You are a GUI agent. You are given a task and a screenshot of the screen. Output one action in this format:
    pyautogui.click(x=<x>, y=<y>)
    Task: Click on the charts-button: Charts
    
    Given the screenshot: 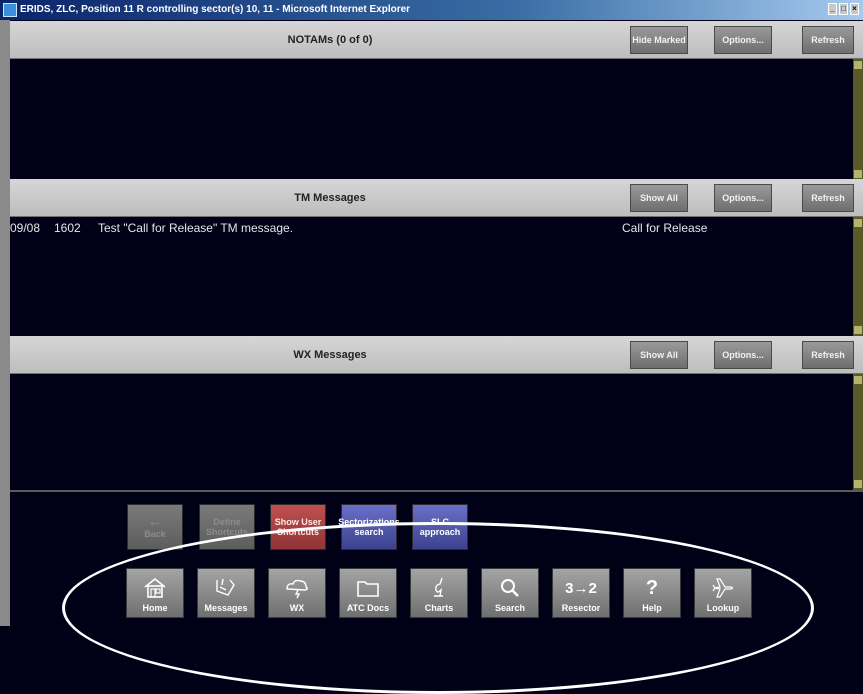 What is the action you would take?
    pyautogui.click(x=439, y=593)
    